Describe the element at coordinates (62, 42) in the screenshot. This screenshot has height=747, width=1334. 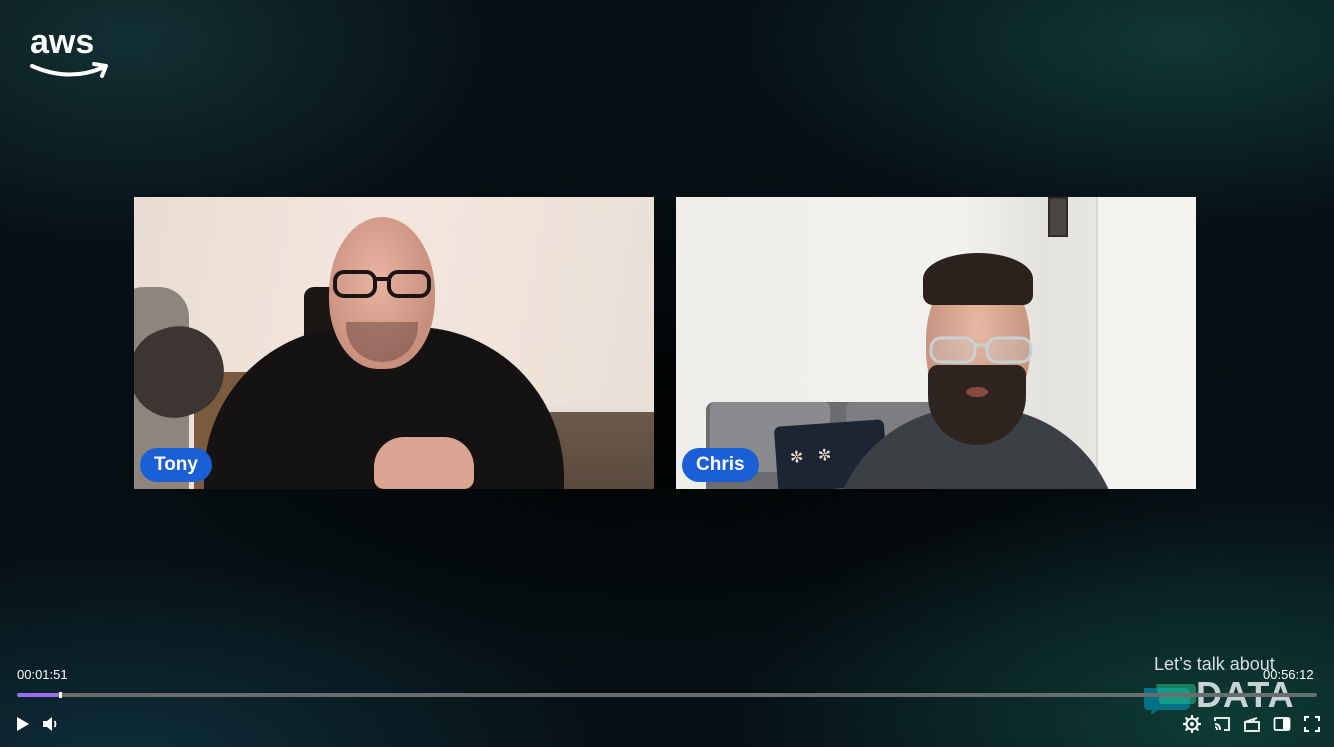
I see `aws-logo-text: aws` at that location.